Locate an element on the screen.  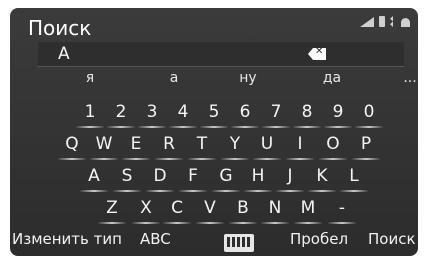
change-type-button: Изменить тип is located at coordinates (67, 239).